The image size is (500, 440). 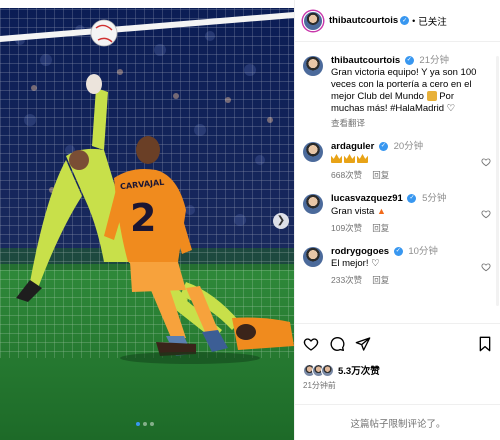 What do you see at coordinates (346, 228) in the screenshot?
I see `comment-likes: 109次赞` at bounding box center [346, 228].